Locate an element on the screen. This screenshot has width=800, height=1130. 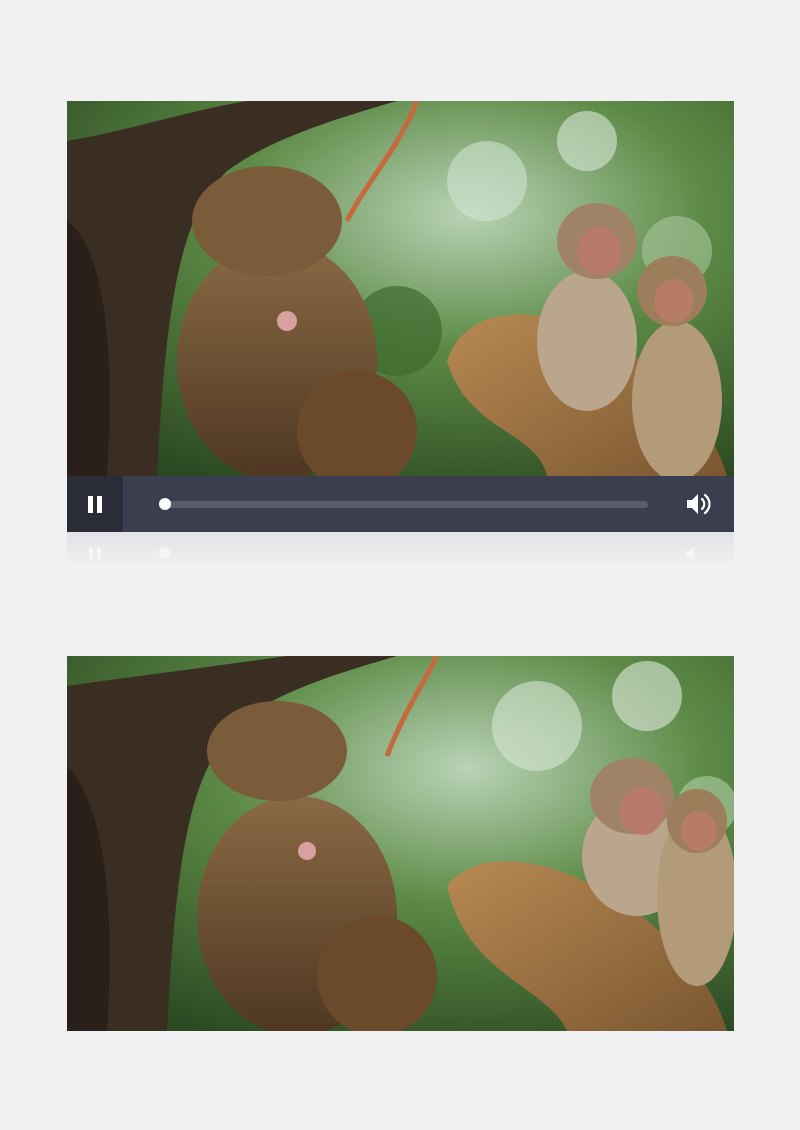
control-bar is located at coordinates (400, 504).